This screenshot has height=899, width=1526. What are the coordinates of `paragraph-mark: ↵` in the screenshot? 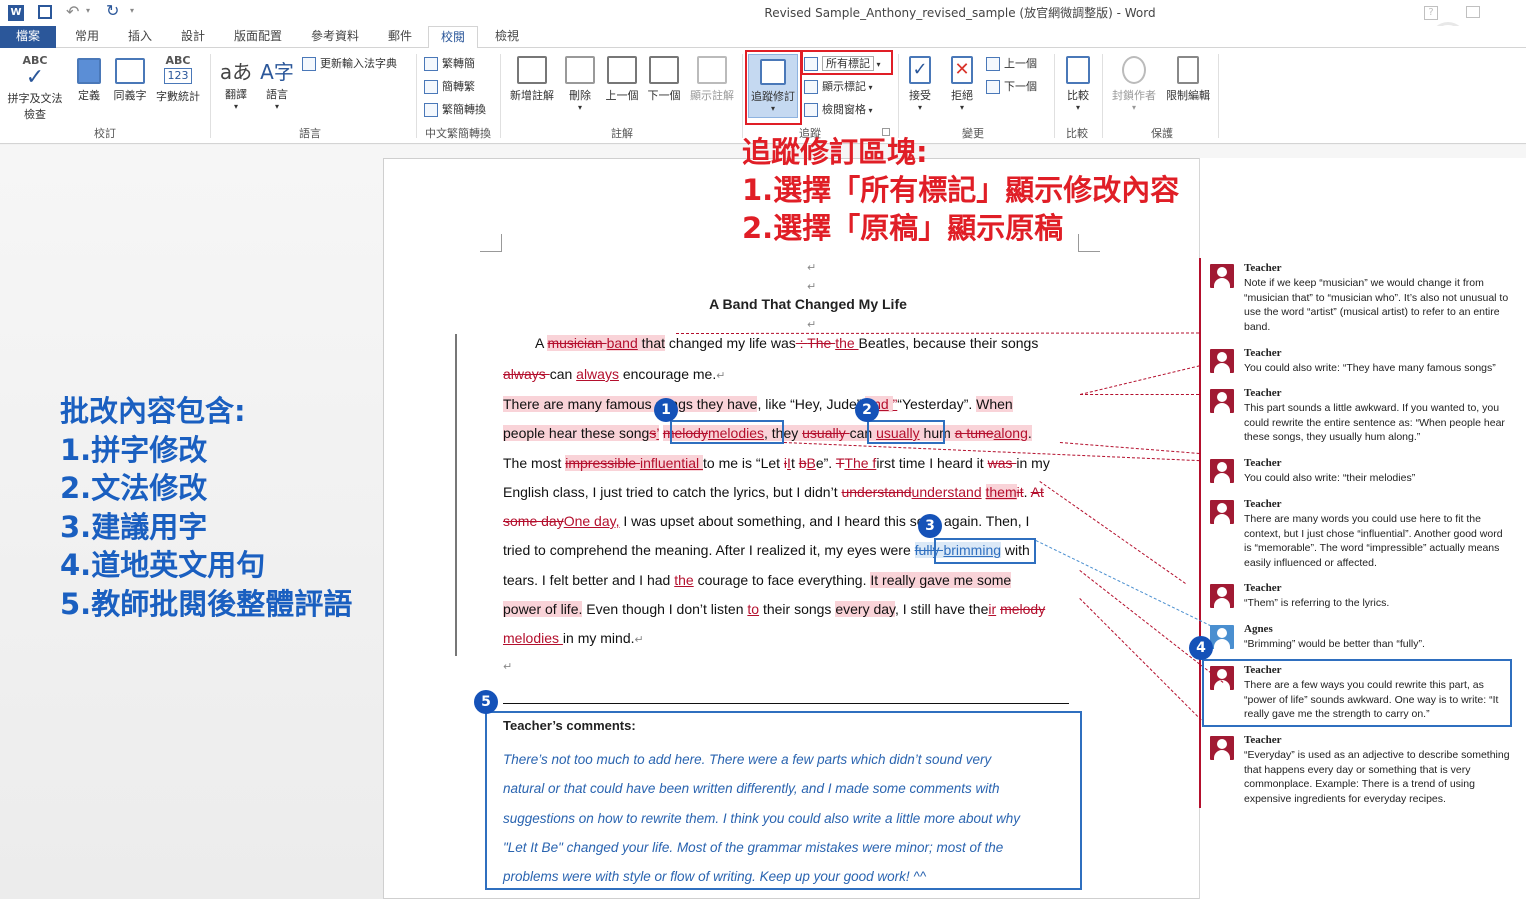 It's located at (812, 324).